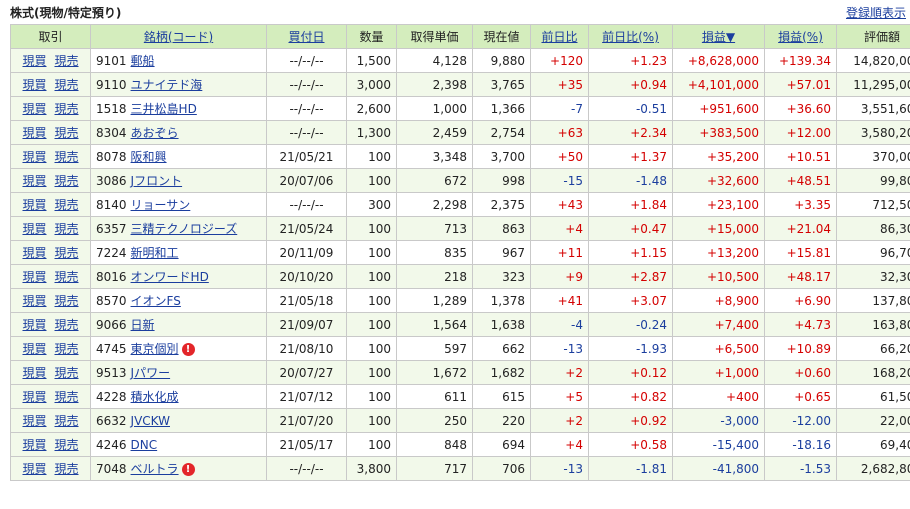 The height and width of the screenshot is (509, 910). What do you see at coordinates (873, 300) in the screenshot?
I see `market-value: 137,800` at bounding box center [873, 300].